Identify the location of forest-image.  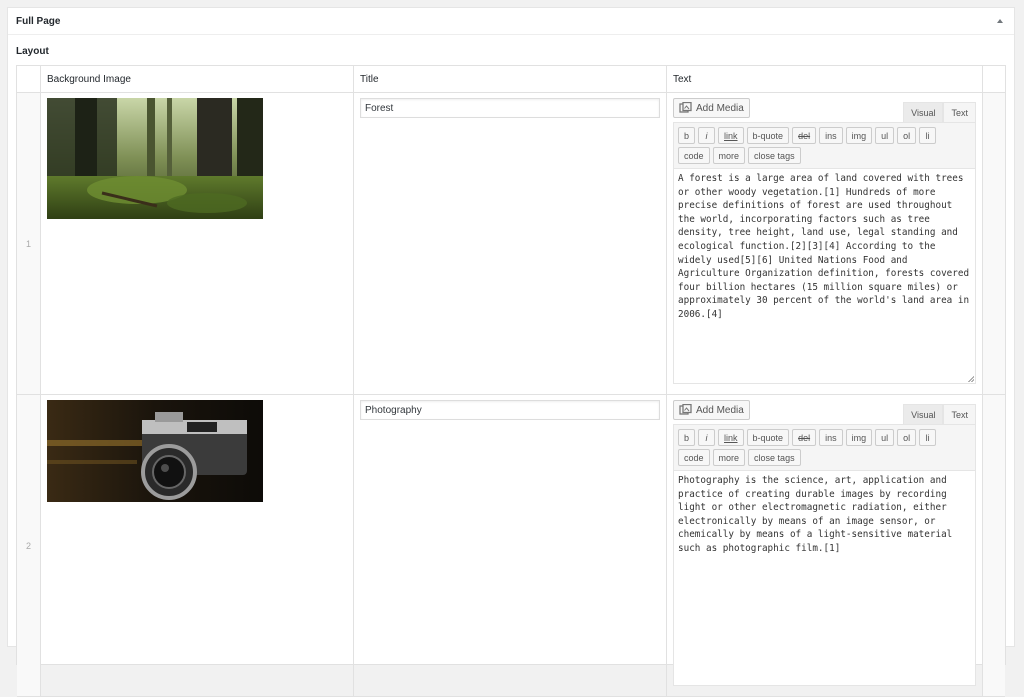
(155, 158).